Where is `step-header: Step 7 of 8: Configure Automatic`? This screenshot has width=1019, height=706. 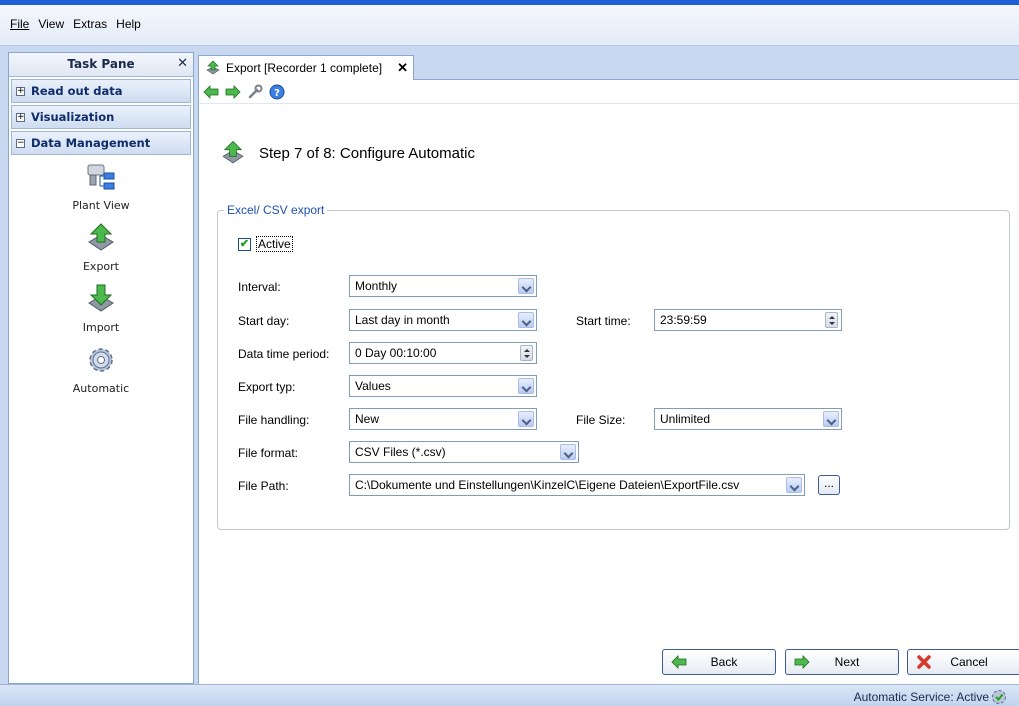
step-header: Step 7 of 8: Configure Automatic is located at coordinates (347, 153).